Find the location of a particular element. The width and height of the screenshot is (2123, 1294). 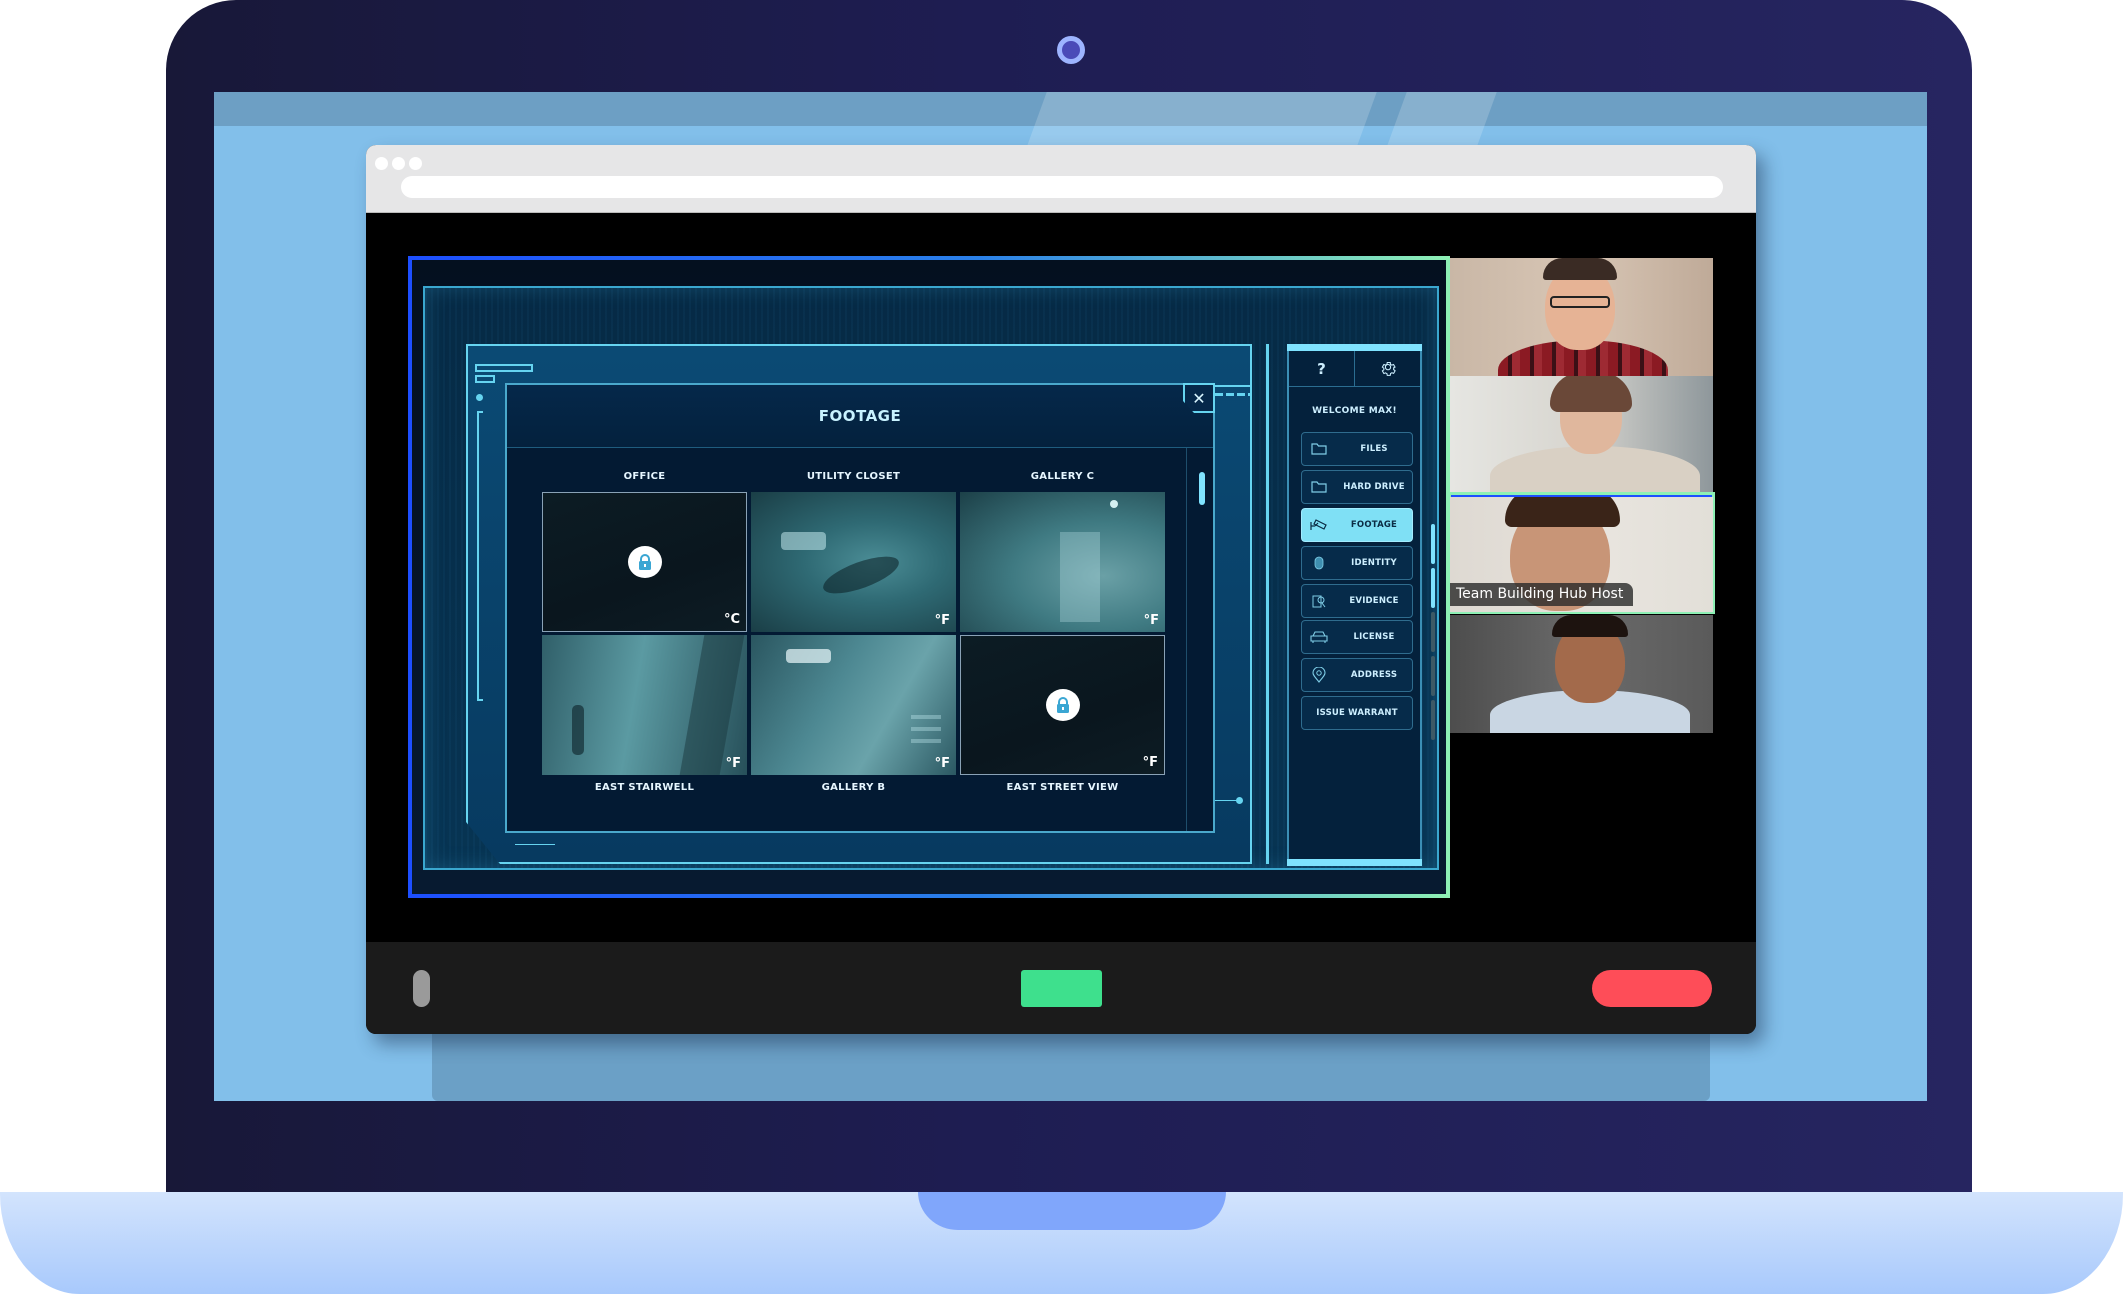

welcome-message: WELCOME MAX! is located at coordinates (1354, 411).